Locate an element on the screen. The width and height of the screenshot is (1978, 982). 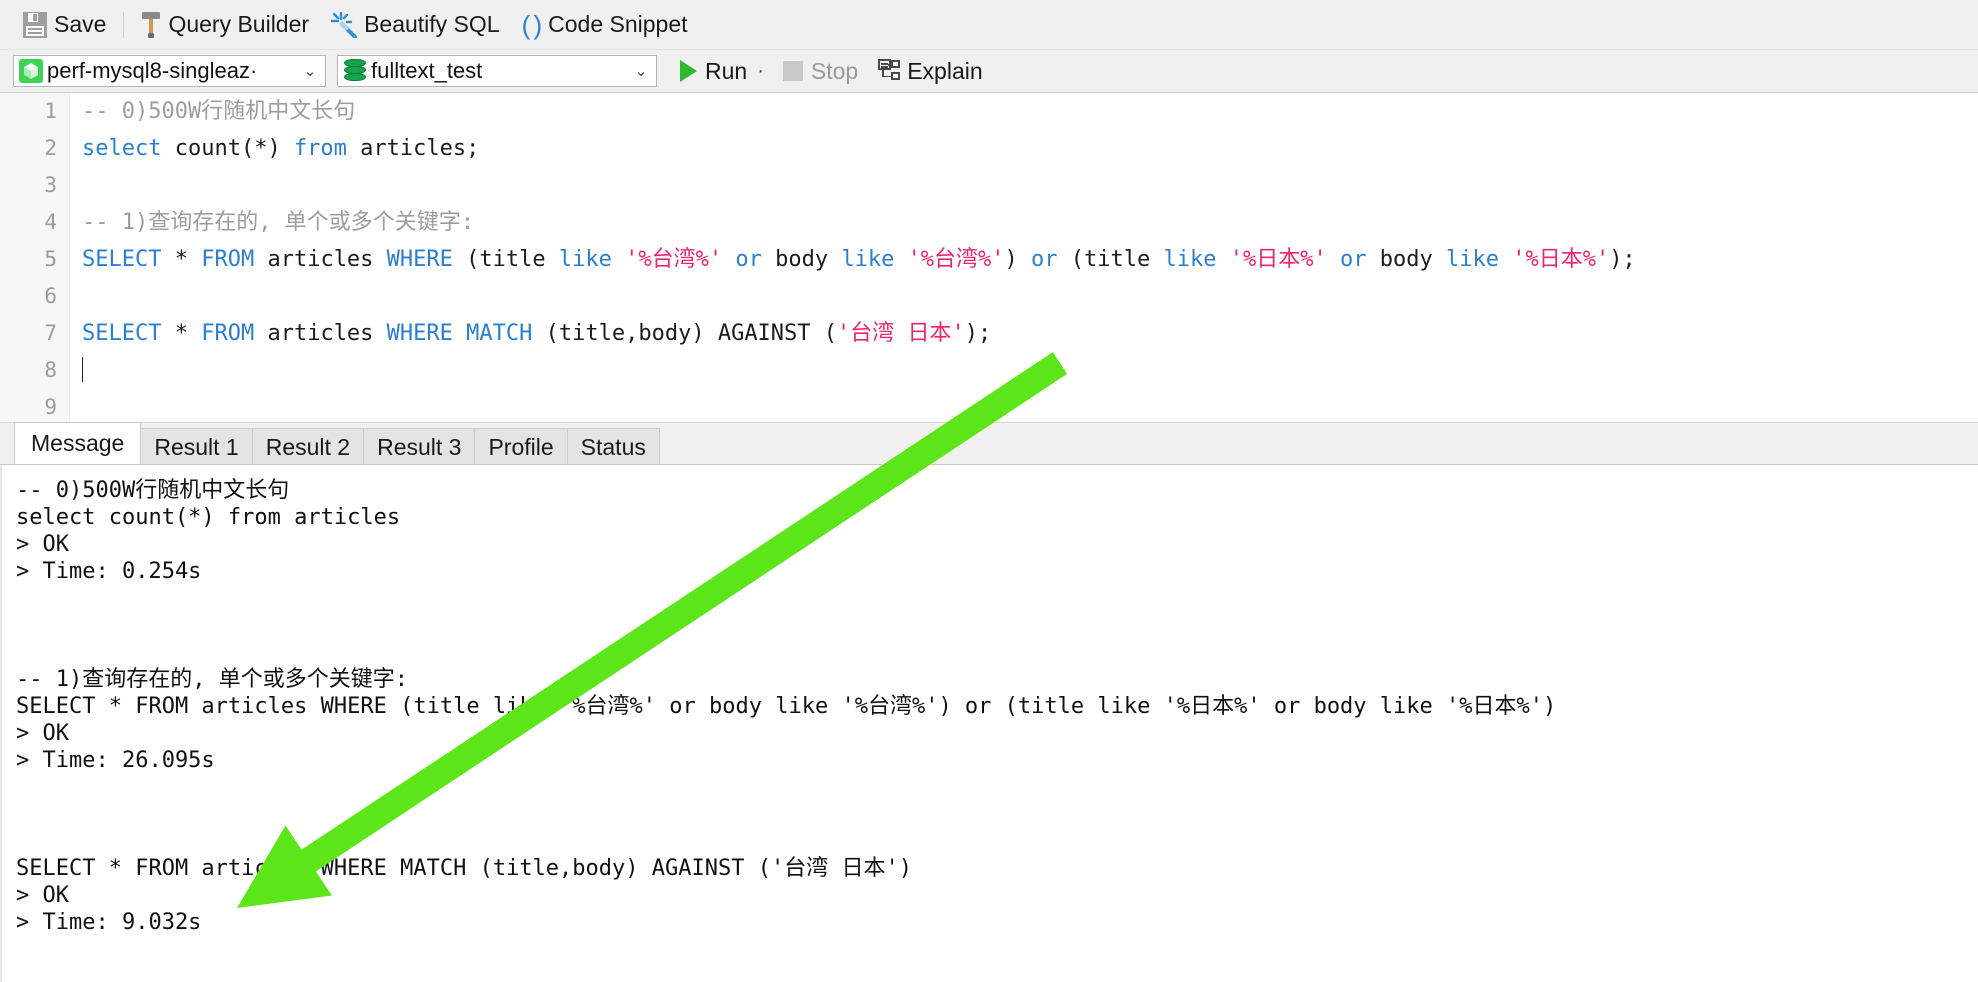
text-caret is located at coordinates (82, 369).